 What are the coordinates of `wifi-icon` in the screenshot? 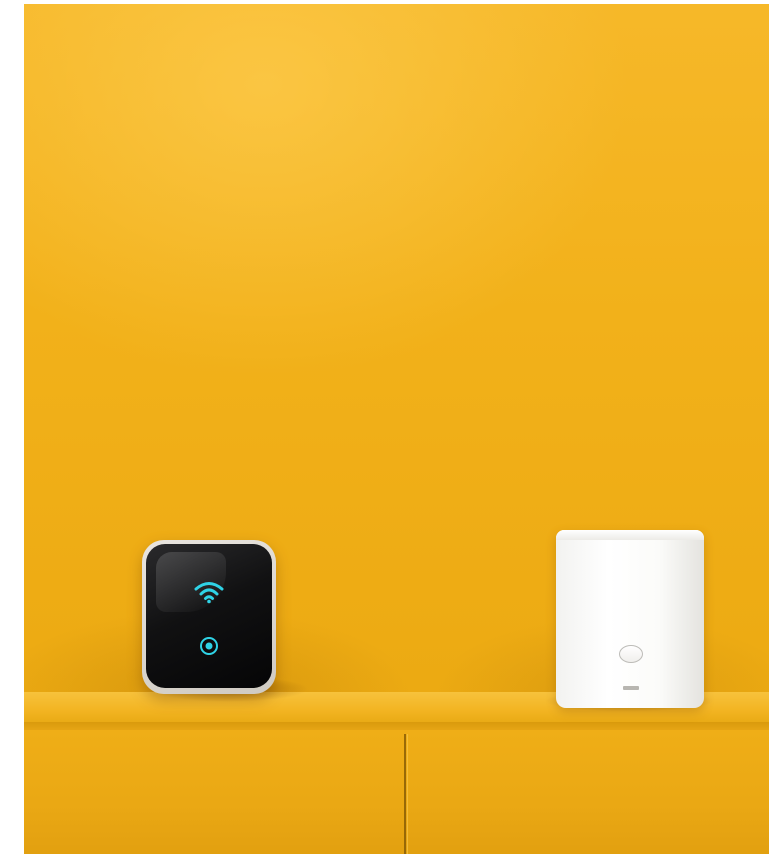 It's located at (209, 593).